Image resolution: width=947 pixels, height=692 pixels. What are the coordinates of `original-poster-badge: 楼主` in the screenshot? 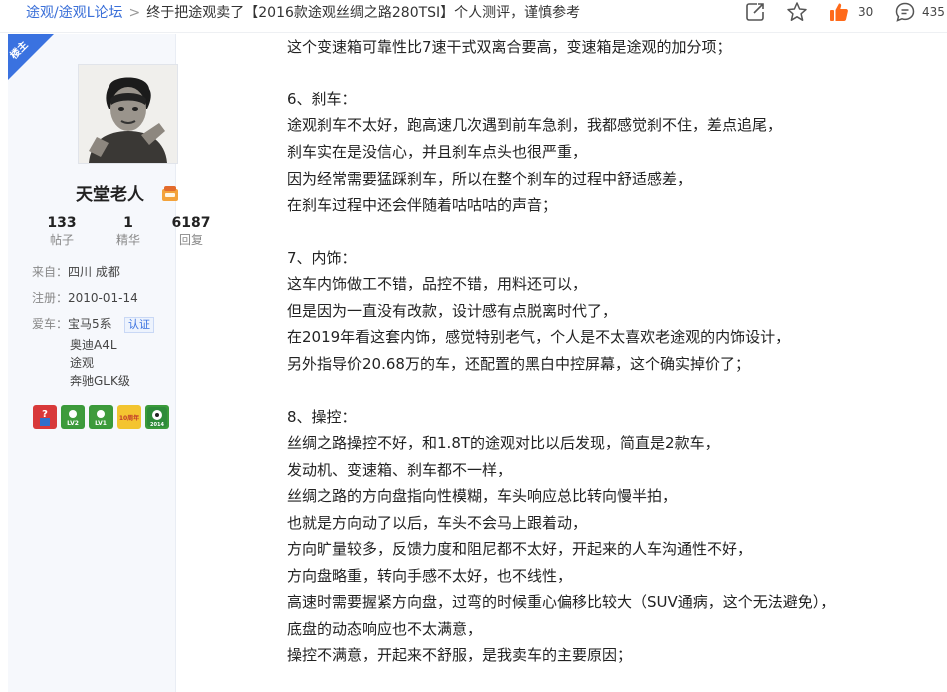 It's located at (31, 57).